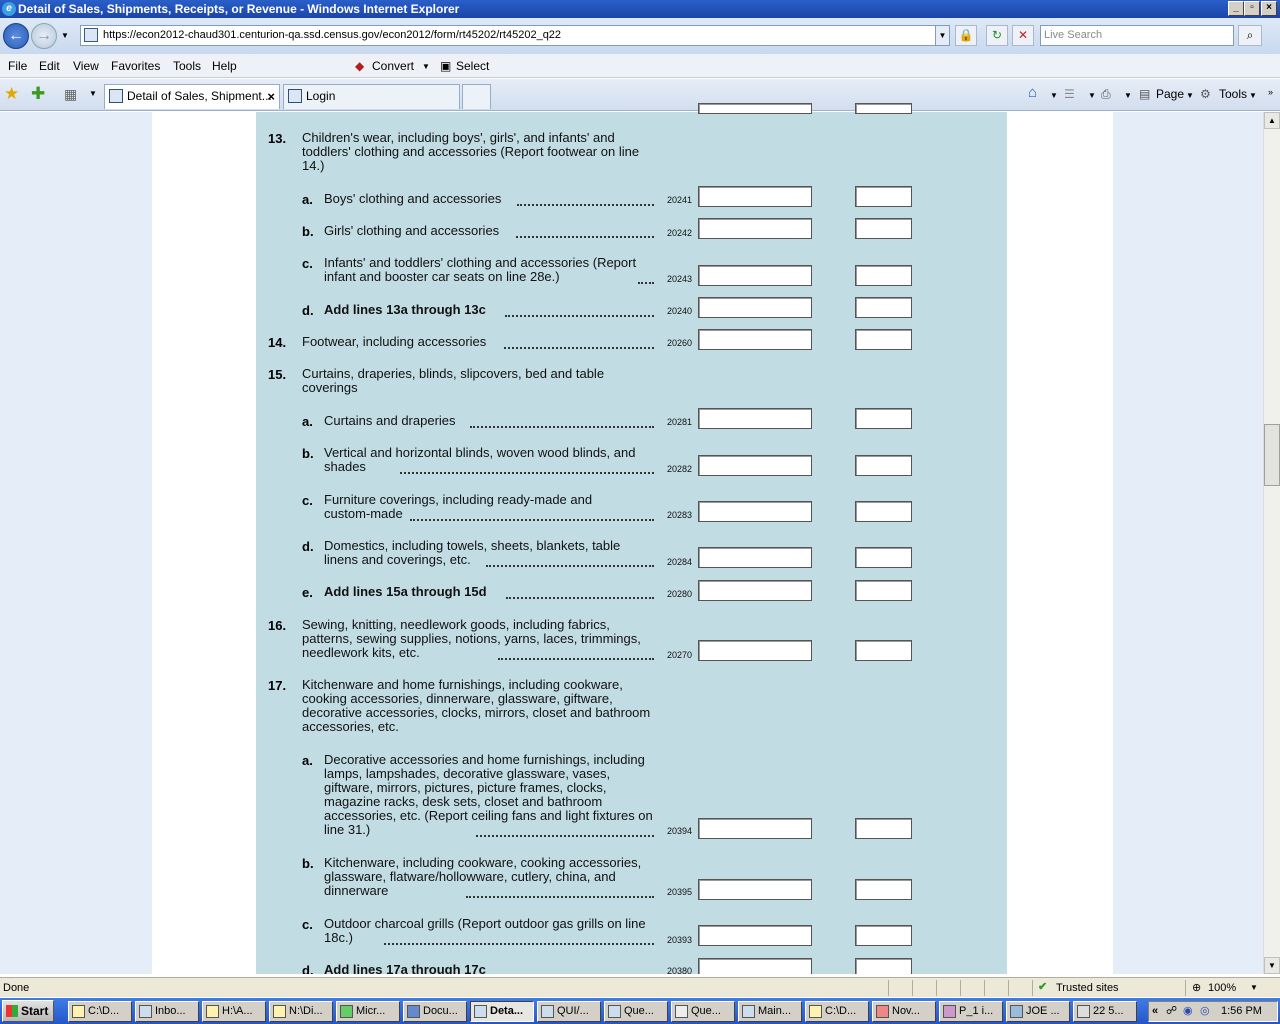 The height and width of the screenshot is (1024, 1280). Describe the element at coordinates (755, 108) in the screenshot. I see `amount-input-partial` at that location.